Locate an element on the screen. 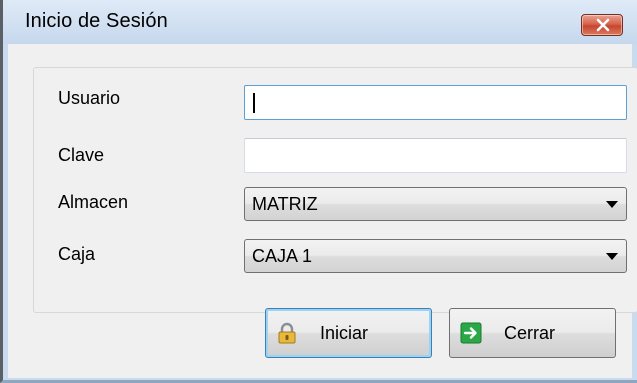 Image resolution: width=637 pixels, height=383 pixels. close-icon is located at coordinates (603, 25).